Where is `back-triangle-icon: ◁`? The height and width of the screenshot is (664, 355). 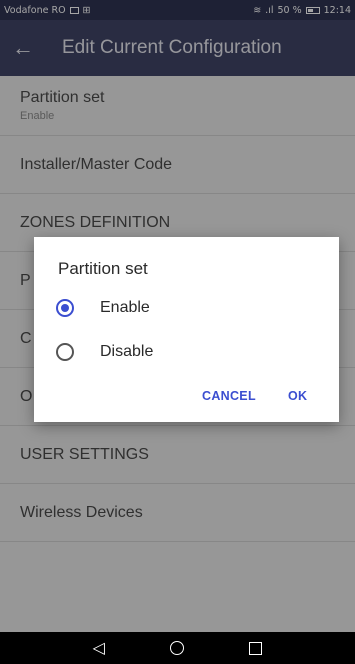
back-triangle-icon: ◁ is located at coordinates (99, 648).